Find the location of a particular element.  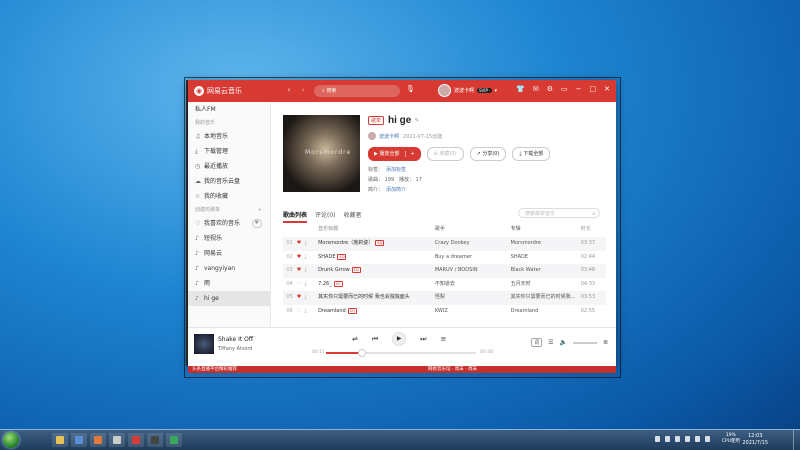

column-header-artist: 歌手 is located at coordinates (473, 229).